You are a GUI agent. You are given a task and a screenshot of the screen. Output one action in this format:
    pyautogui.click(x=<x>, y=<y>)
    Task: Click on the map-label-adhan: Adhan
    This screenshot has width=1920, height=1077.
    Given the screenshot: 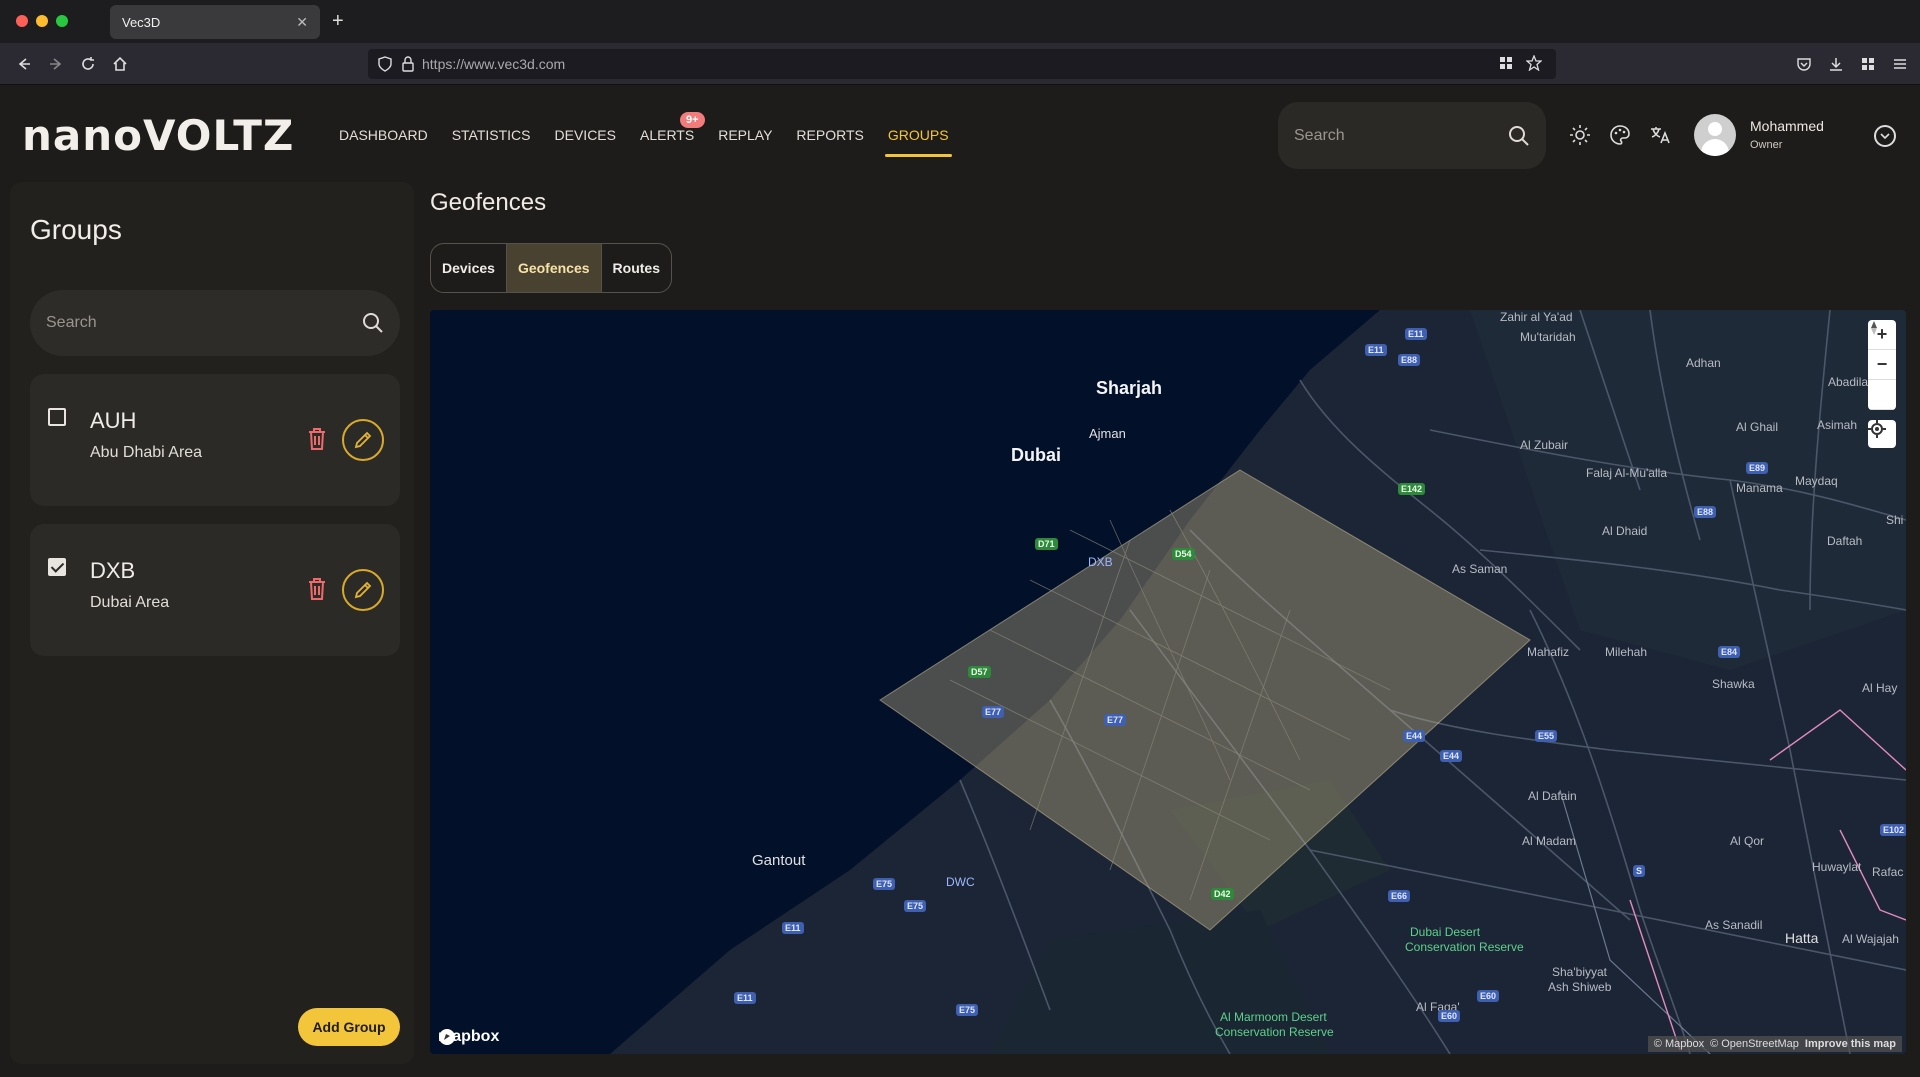 What is the action you would take?
    pyautogui.click(x=1703, y=363)
    